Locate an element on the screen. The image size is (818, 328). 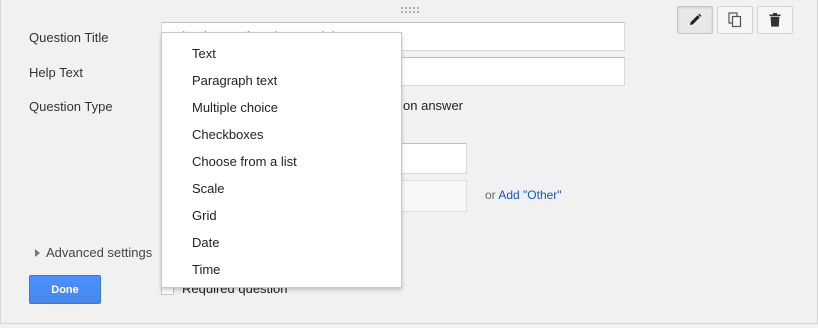
question-type-option-date: Date is located at coordinates (281, 242).